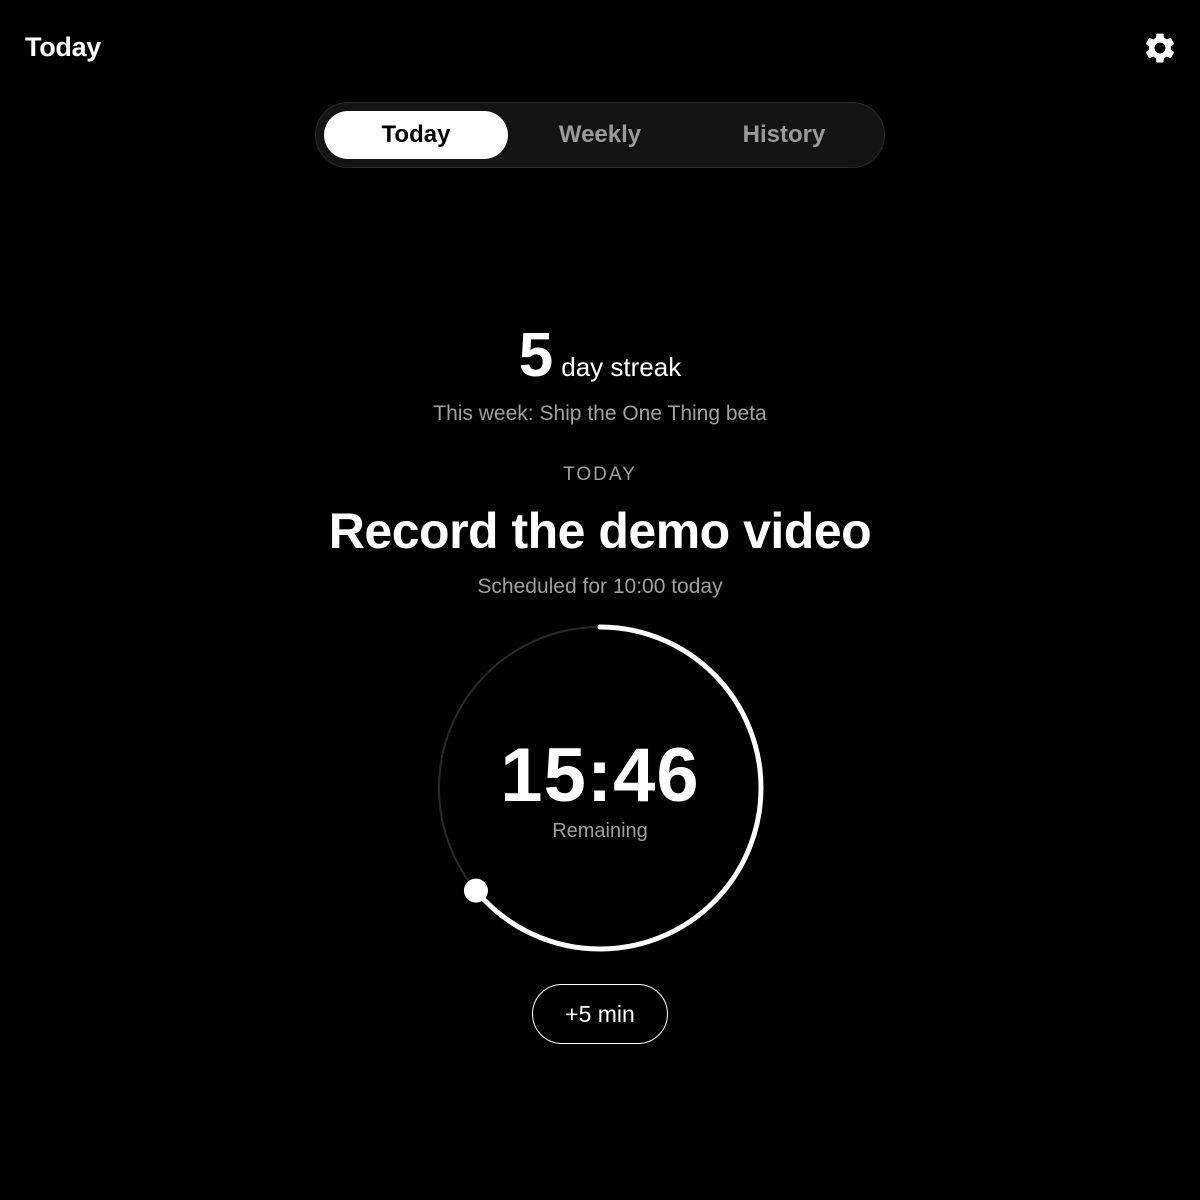 This screenshot has height=1200, width=1200. Describe the element at coordinates (621, 367) in the screenshot. I see `streak-label: day streak` at that location.